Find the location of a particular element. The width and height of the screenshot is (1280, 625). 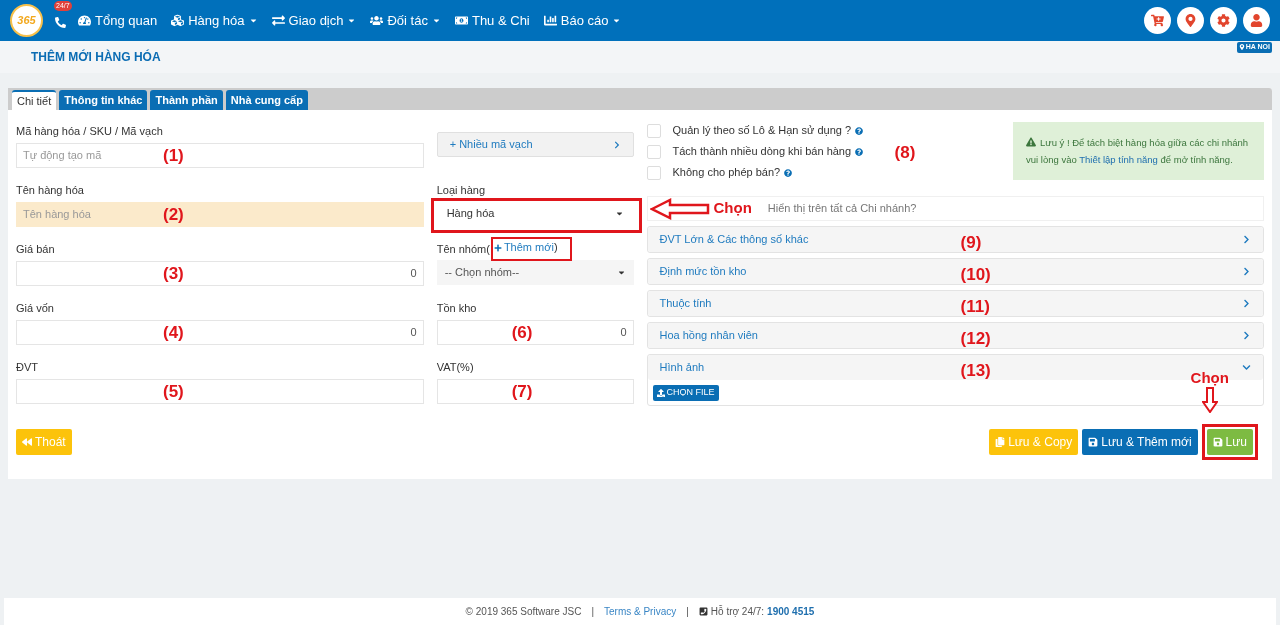

page-title: THÊM MỚI HÀNG HÓA is located at coordinates (96, 57).